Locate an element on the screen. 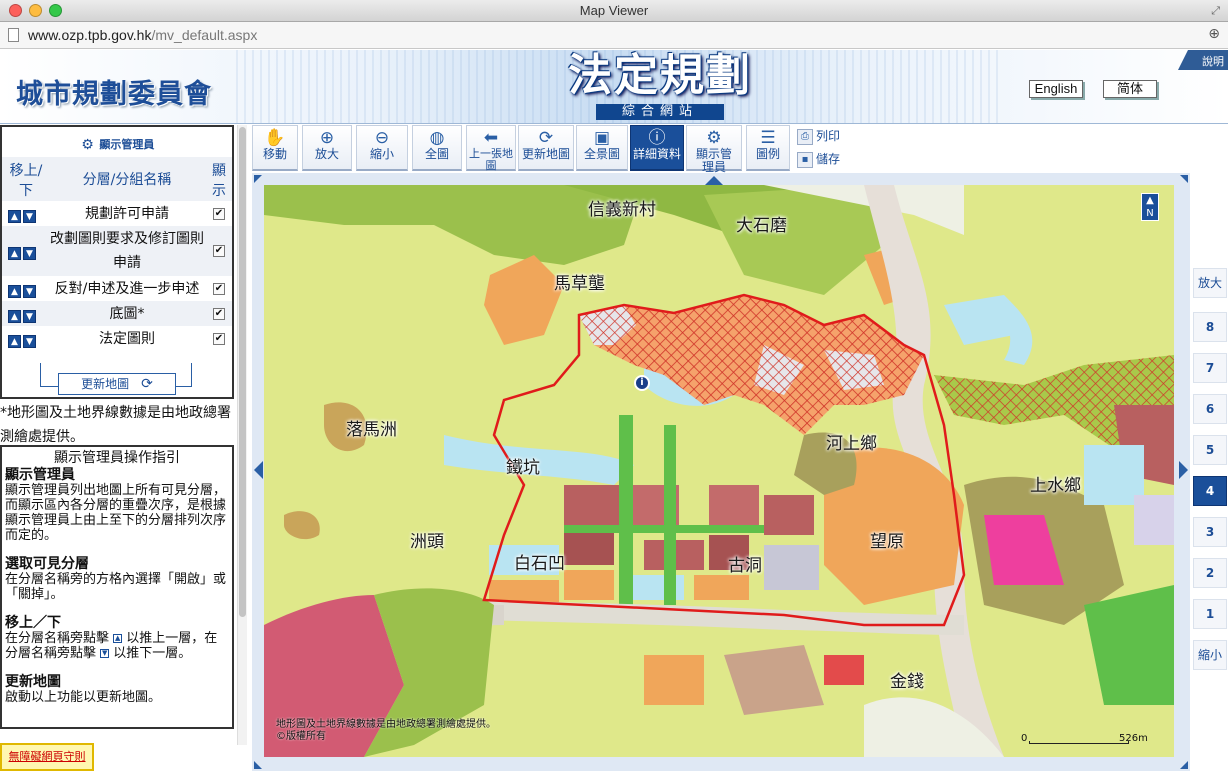 The width and height of the screenshot is (1228, 771). update-map-control: 更新地圖 ⟳ is located at coordinates (116, 379).